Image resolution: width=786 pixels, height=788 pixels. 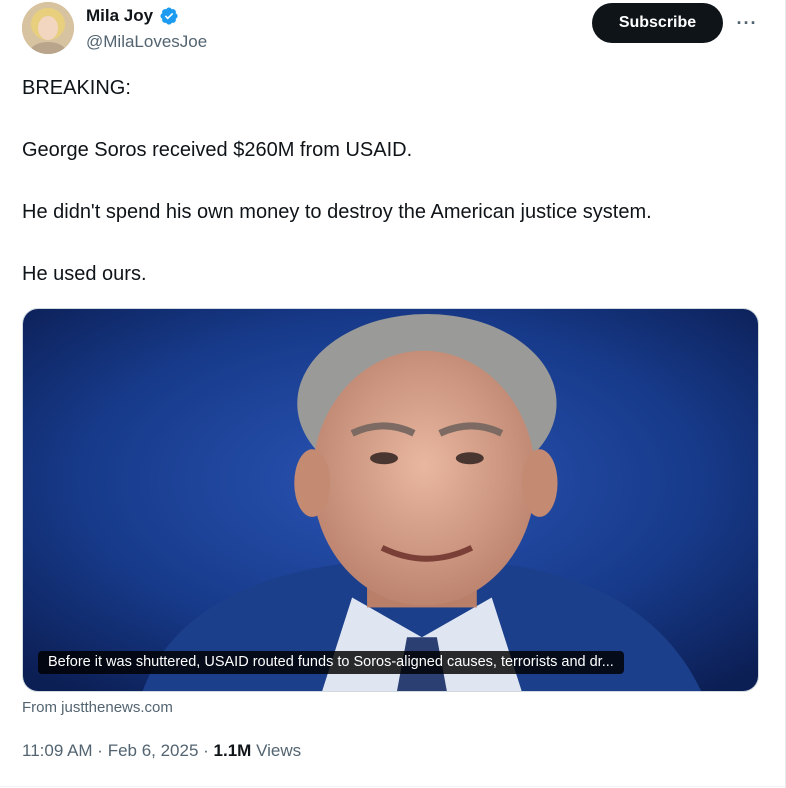 I want to click on views-count: 1.1M, so click(x=232, y=750).